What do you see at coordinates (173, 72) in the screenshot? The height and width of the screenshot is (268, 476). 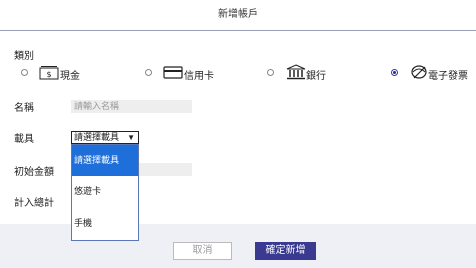 I see `credit-card-icon` at bounding box center [173, 72].